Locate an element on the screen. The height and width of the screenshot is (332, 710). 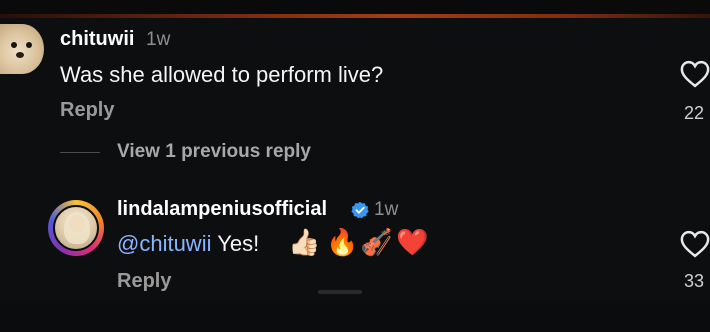
comment-username: chituwii is located at coordinates (97, 39).